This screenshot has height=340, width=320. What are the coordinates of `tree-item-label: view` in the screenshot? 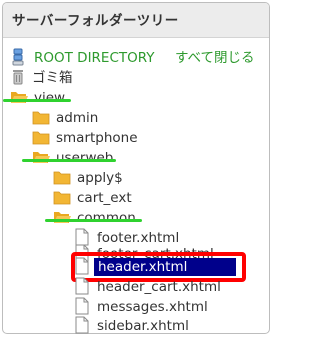 It's located at (50, 98).